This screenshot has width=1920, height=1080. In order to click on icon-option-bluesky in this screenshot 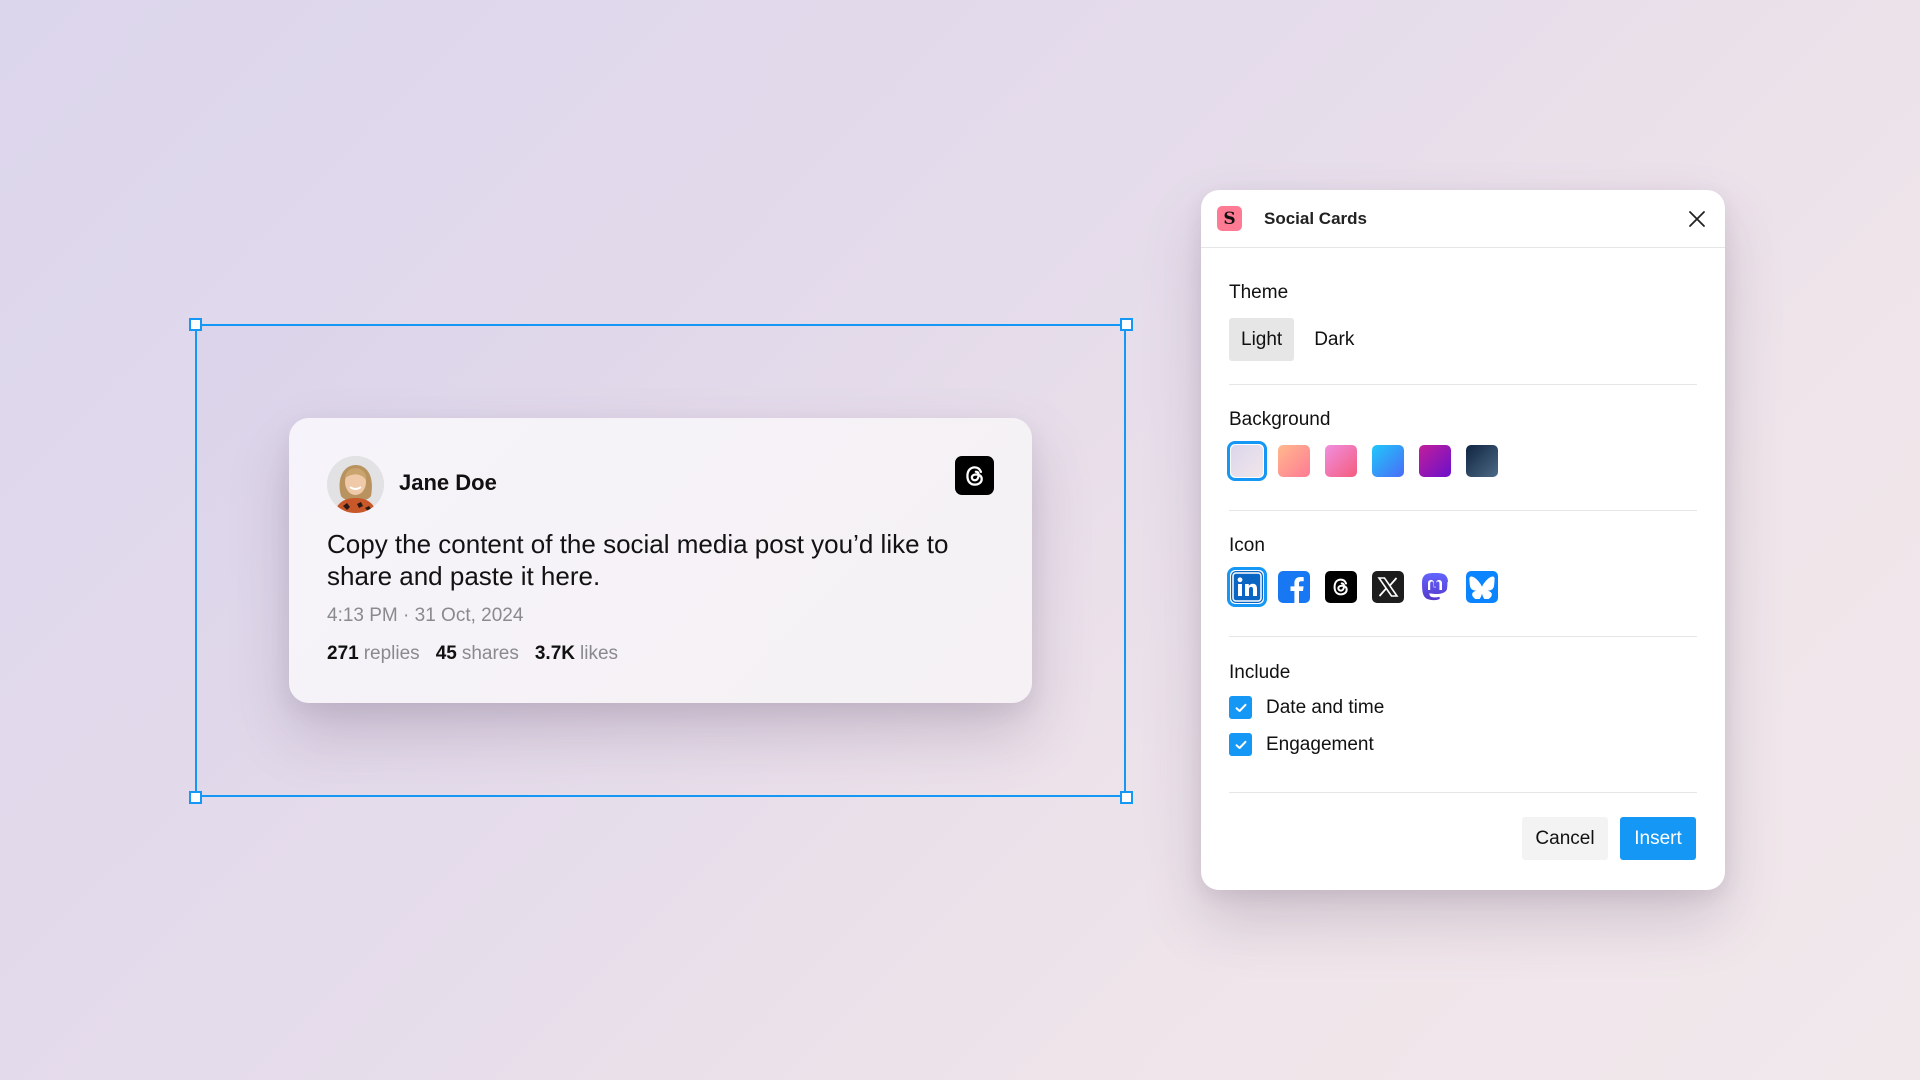, I will do `click(1482, 587)`.